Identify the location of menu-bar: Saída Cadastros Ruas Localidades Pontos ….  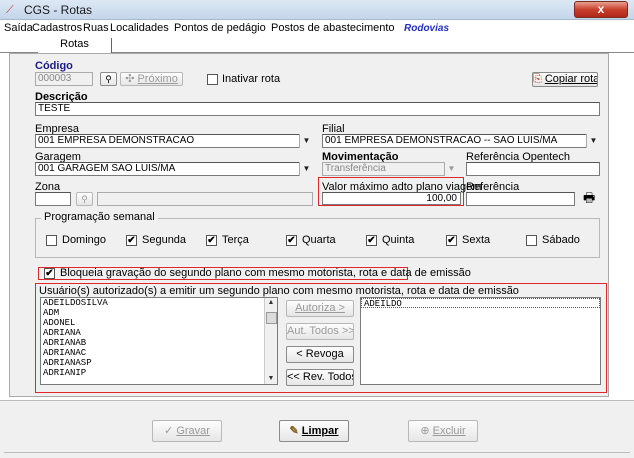
(317, 28).